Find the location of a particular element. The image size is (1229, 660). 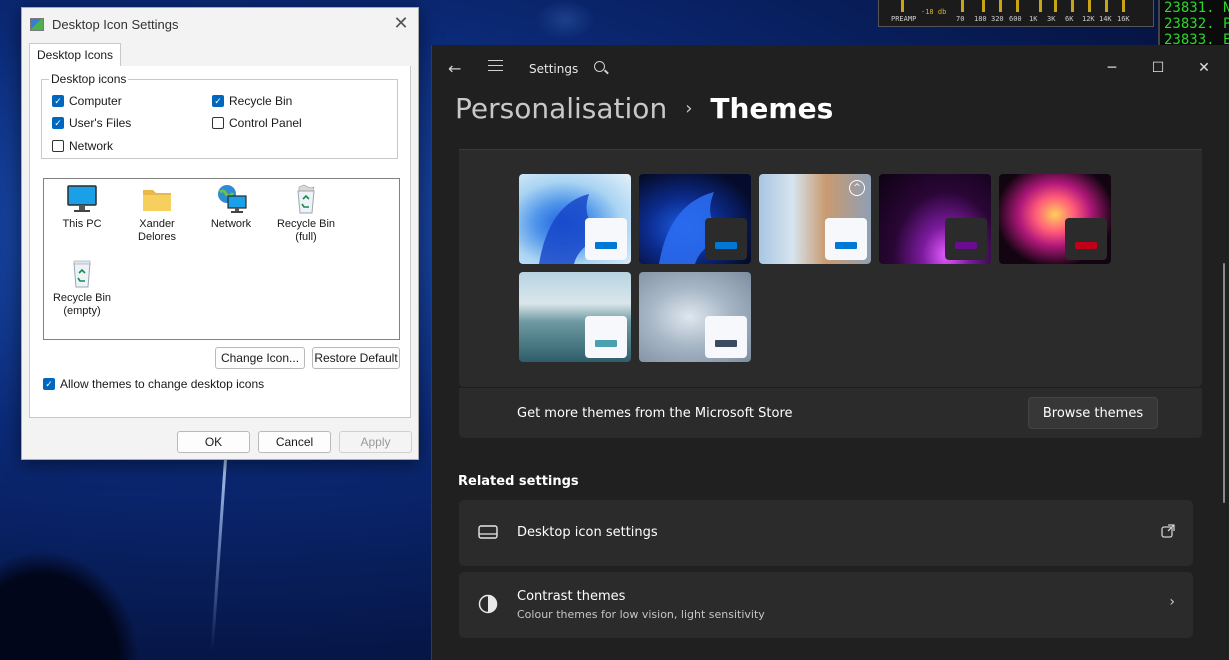

maximize-icon: ☐ is located at coordinates (1158, 68).